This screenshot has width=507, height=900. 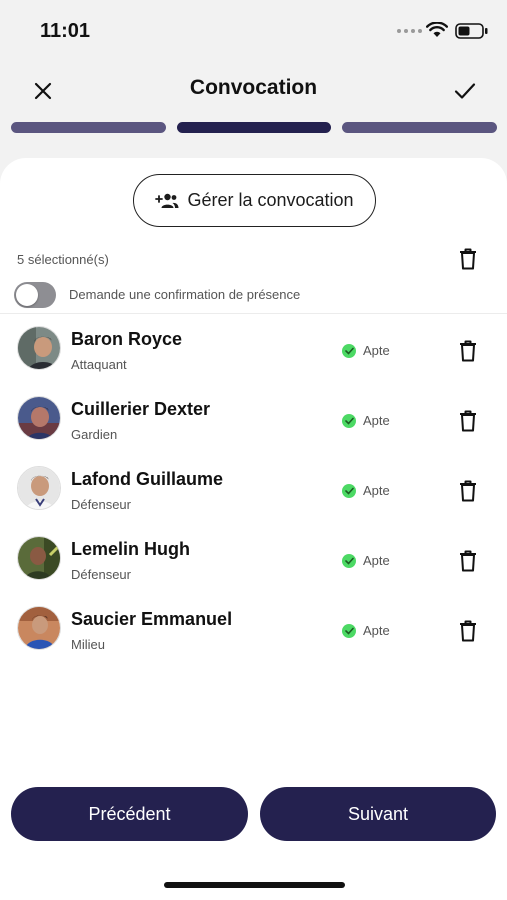 I want to click on home-indicator, so click(x=254, y=885).